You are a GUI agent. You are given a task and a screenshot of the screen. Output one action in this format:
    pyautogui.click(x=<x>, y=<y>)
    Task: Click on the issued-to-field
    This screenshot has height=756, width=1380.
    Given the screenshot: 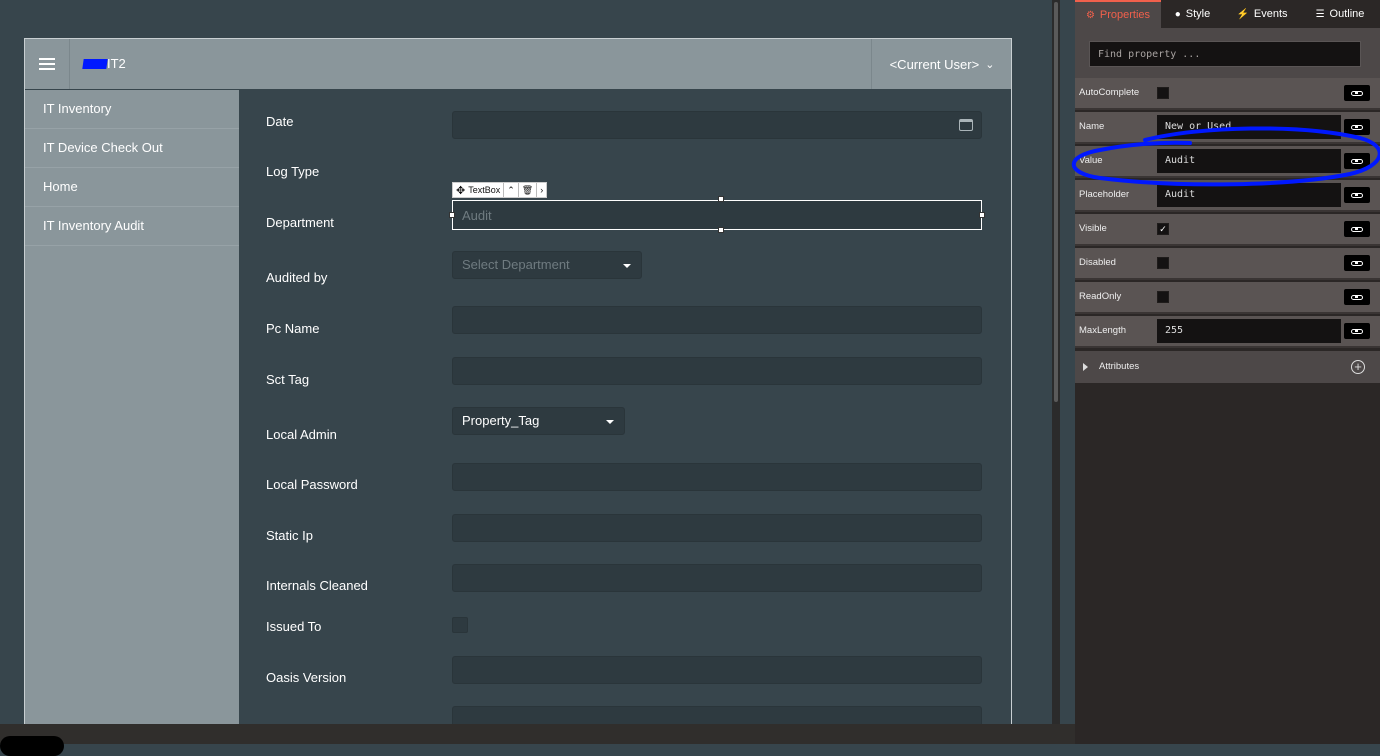 What is the action you would take?
    pyautogui.click(x=717, y=670)
    